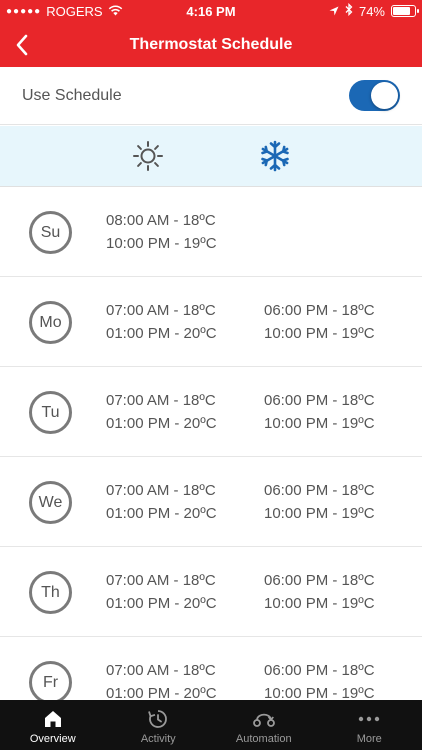 This screenshot has width=422, height=750. I want to click on schedule-entry: 08:00 AM - 18ºC, so click(161, 220).